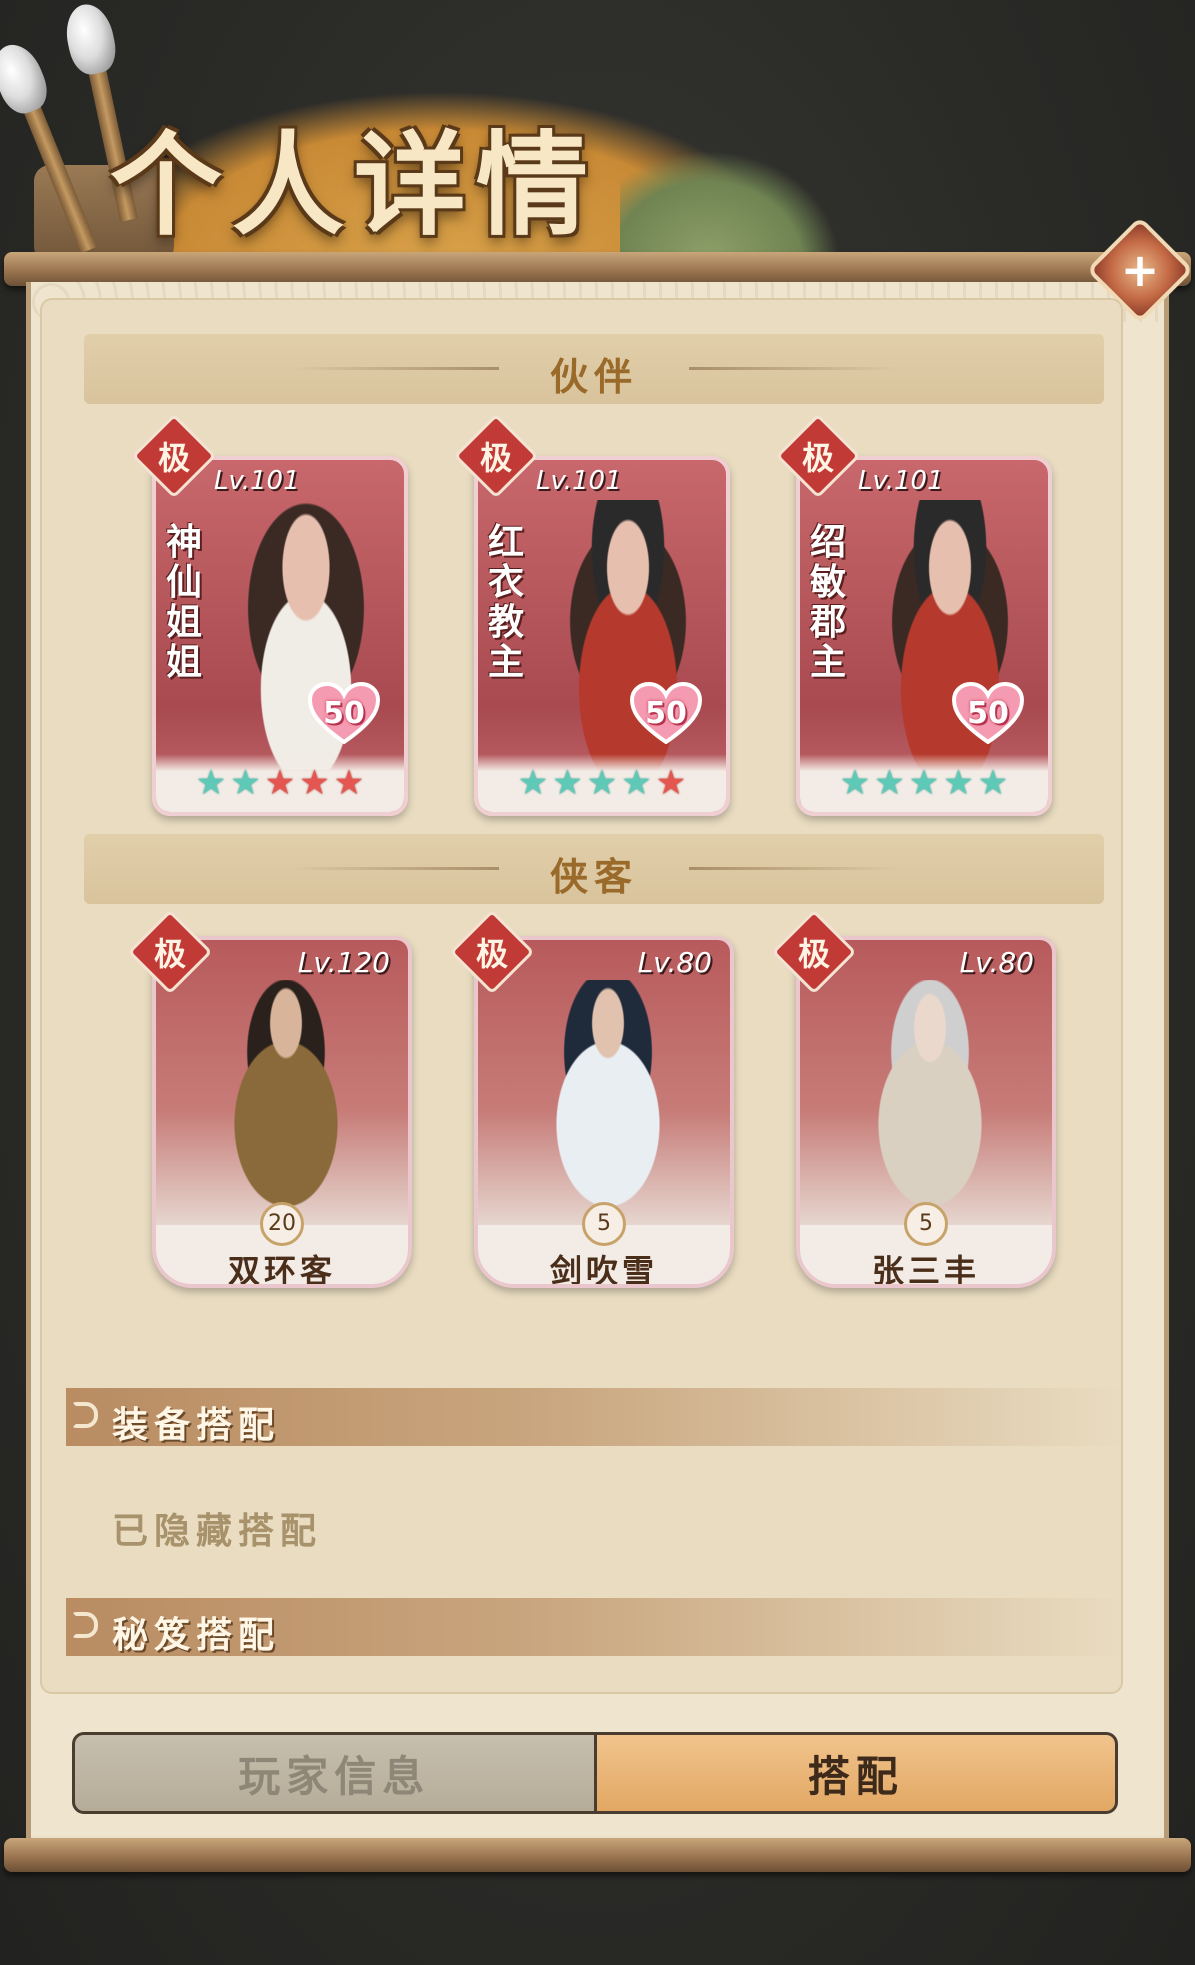  What do you see at coordinates (596, 1627) in the screenshot?
I see `manual-section-bar: 秘笈搭配` at bounding box center [596, 1627].